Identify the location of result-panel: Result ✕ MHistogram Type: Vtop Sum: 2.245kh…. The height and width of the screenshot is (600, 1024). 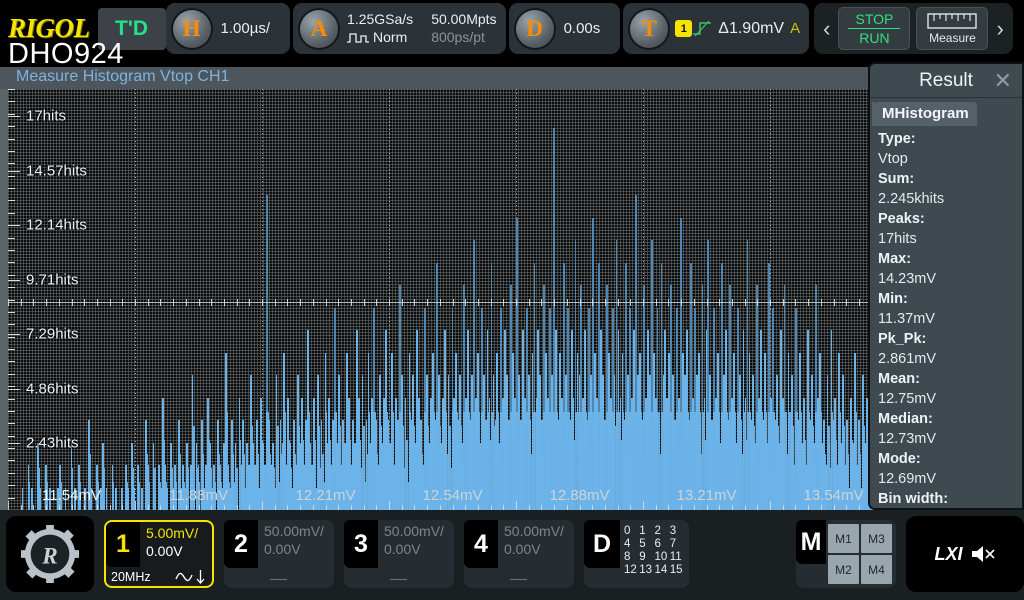
(946, 286).